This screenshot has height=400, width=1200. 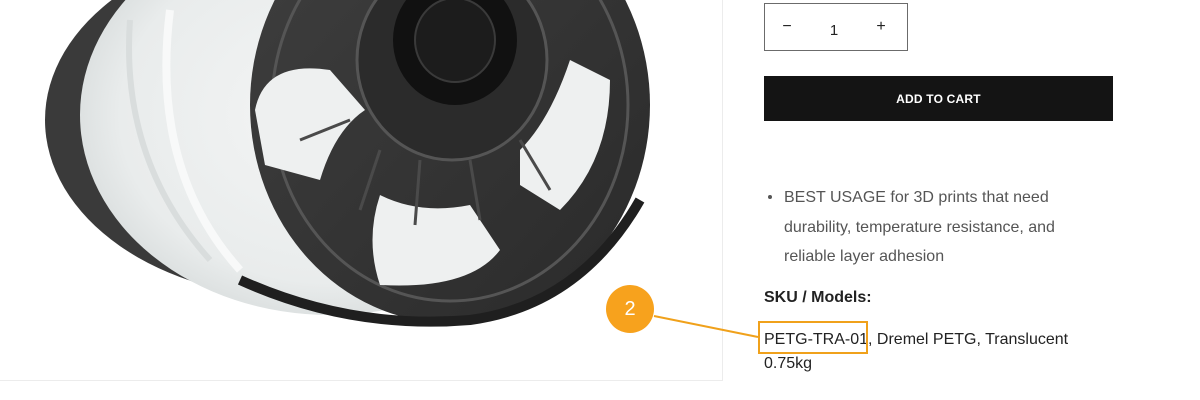 I want to click on annotation-highlight-box, so click(x=813, y=337).